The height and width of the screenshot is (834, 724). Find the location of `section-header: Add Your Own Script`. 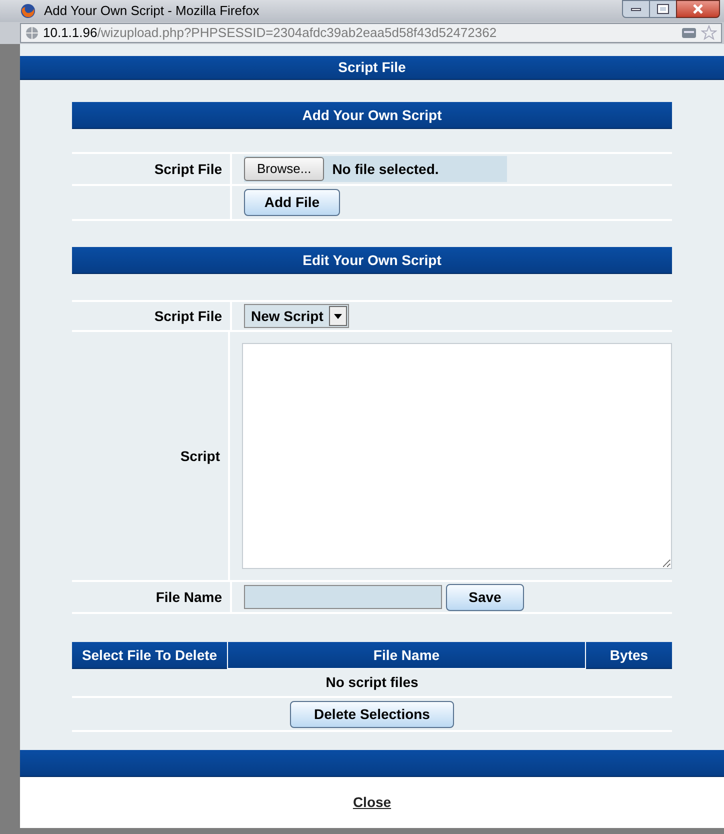

section-header: Add Your Own Script is located at coordinates (372, 115).